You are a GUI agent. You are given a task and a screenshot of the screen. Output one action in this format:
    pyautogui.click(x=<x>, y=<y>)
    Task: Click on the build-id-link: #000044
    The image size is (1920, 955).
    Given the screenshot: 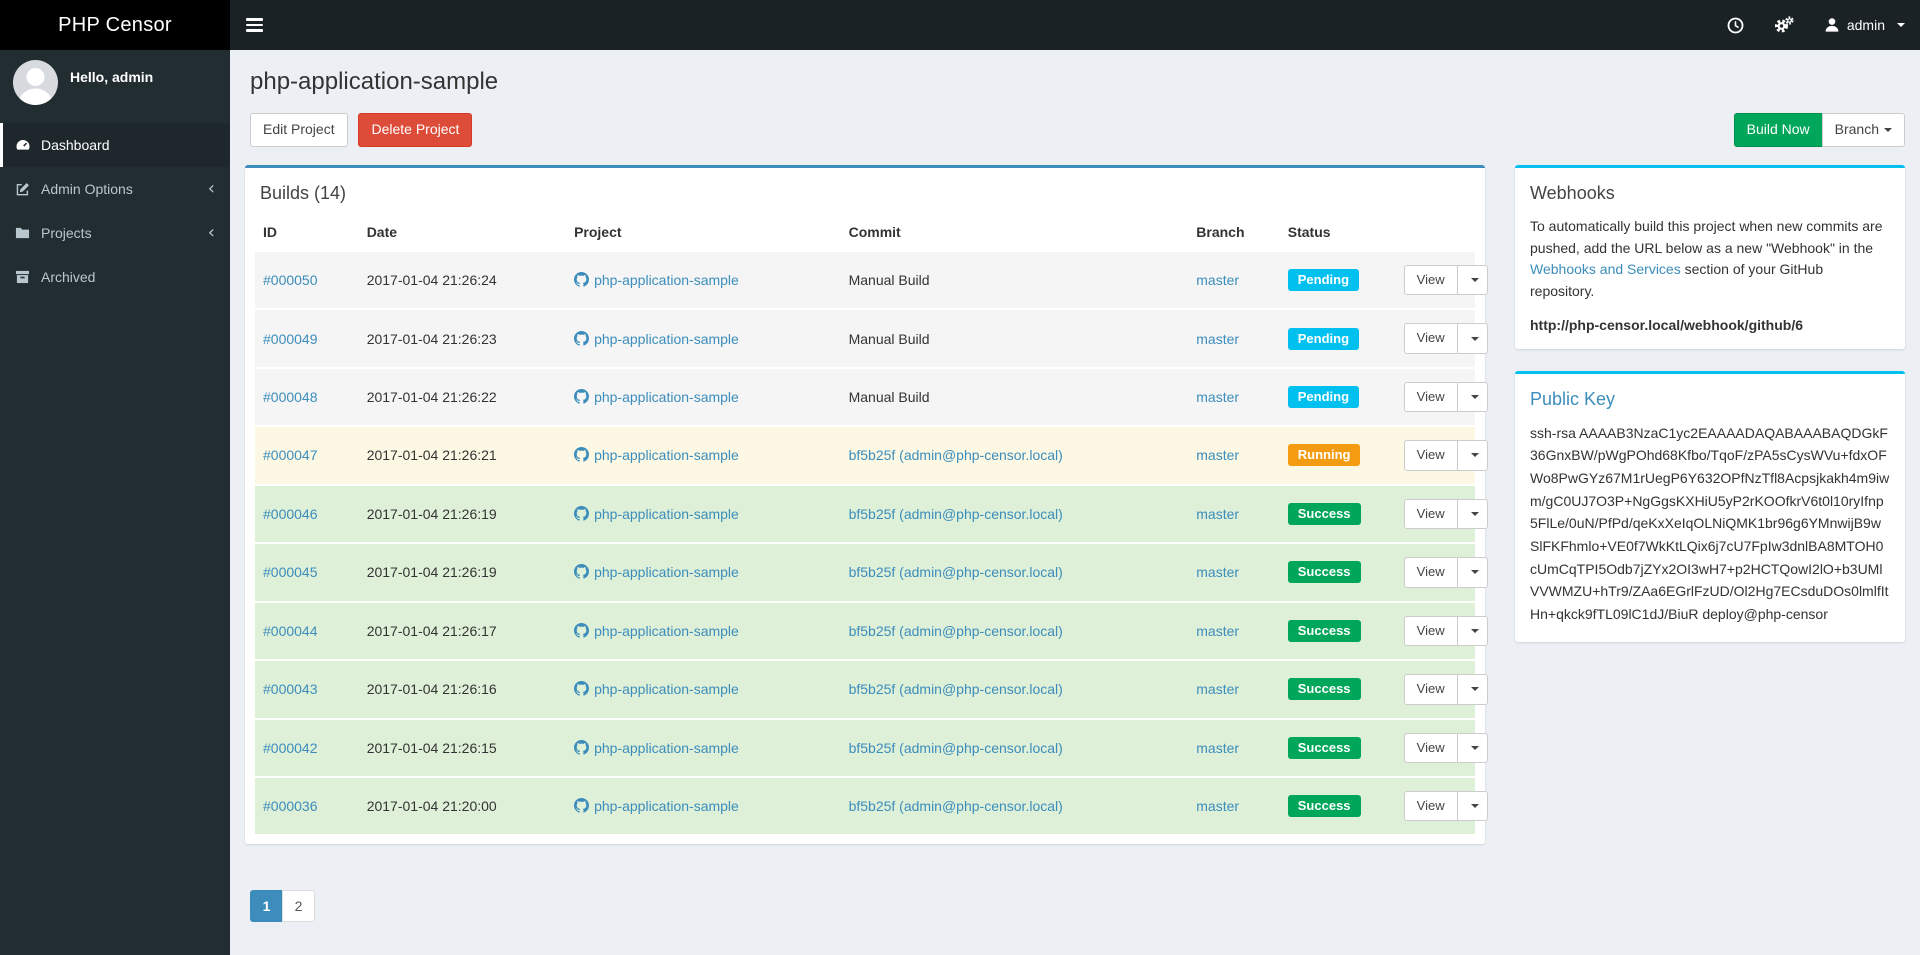 What is the action you would take?
    pyautogui.click(x=290, y=631)
    